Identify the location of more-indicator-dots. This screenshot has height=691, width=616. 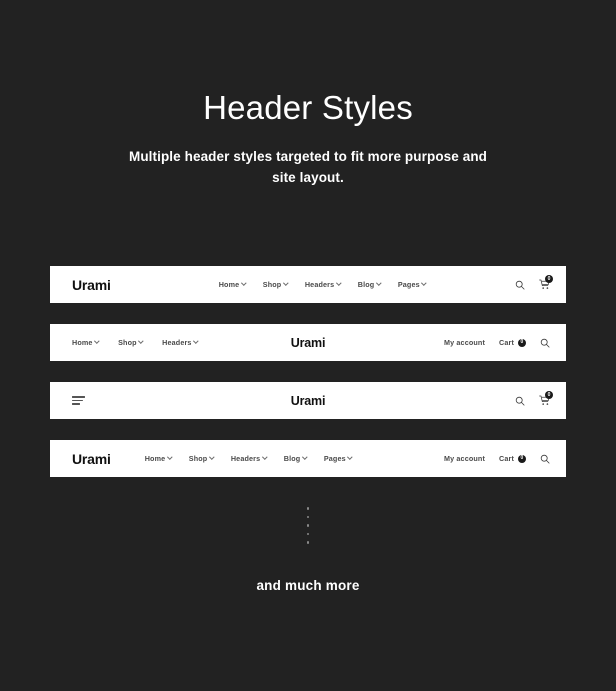
(308, 525).